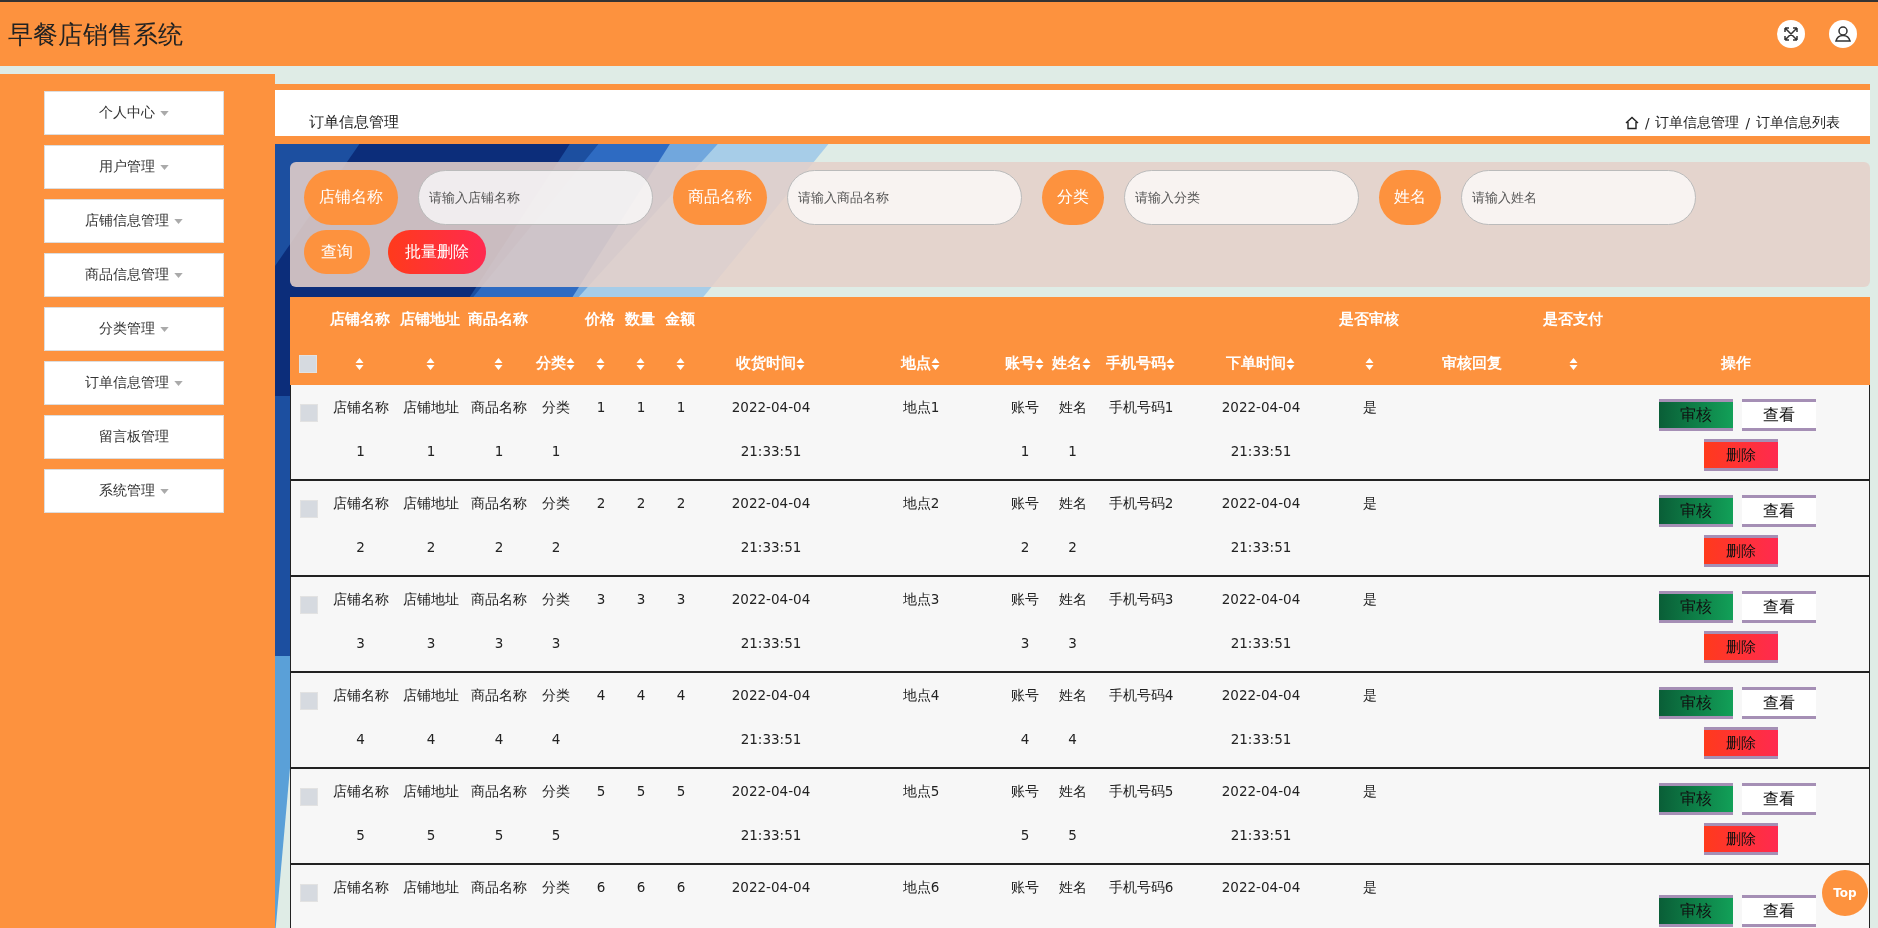 The height and width of the screenshot is (928, 1878). I want to click on menu-item: 系统管理, so click(134, 491).